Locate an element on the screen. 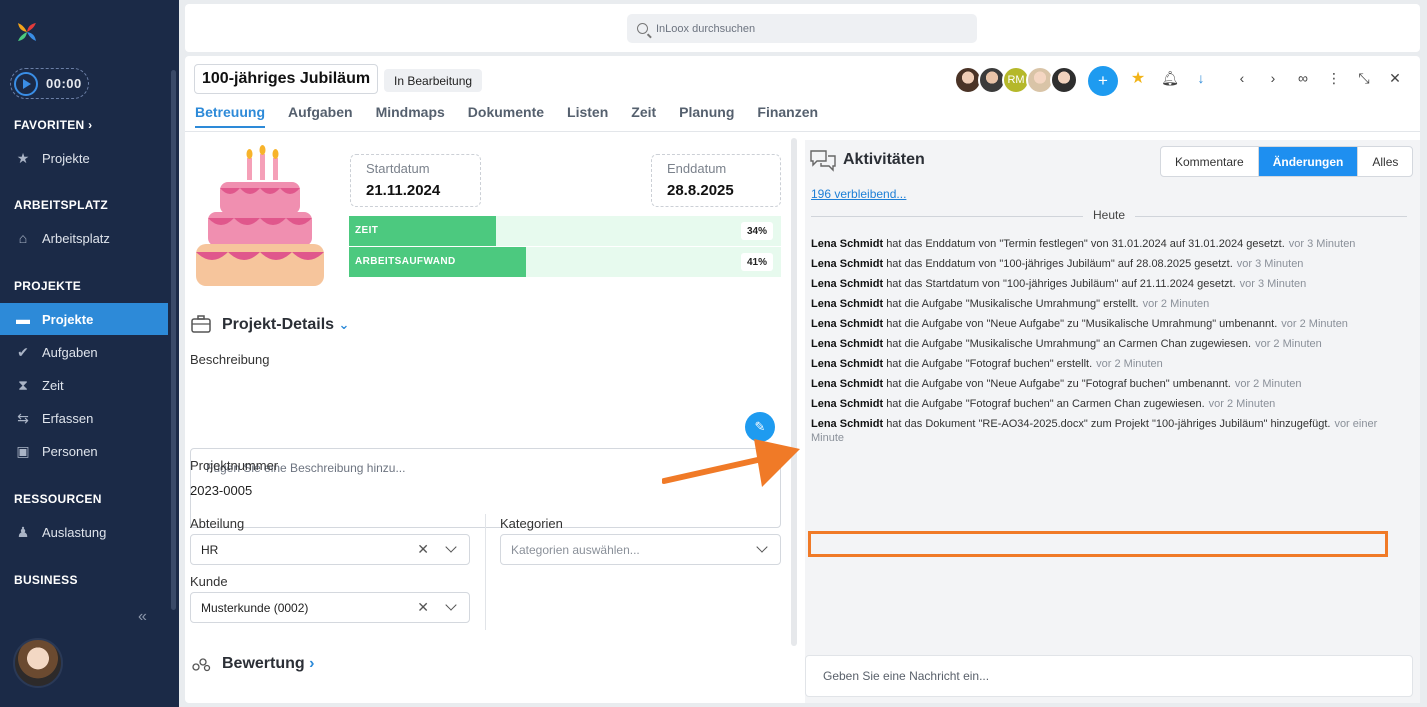  start-date-label: Startdatum is located at coordinates (398, 168).